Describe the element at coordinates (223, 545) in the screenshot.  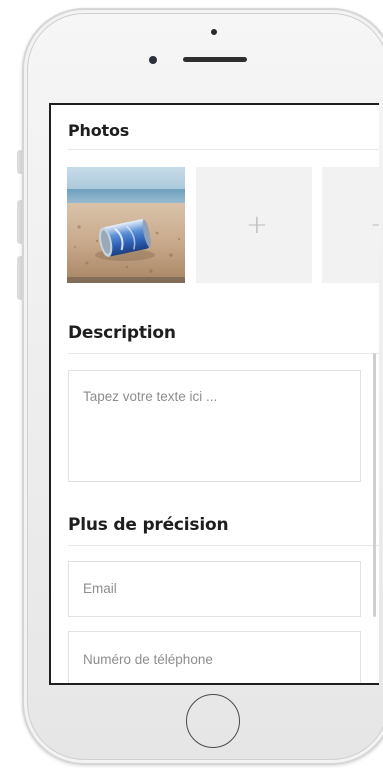
I see `details-divider` at that location.